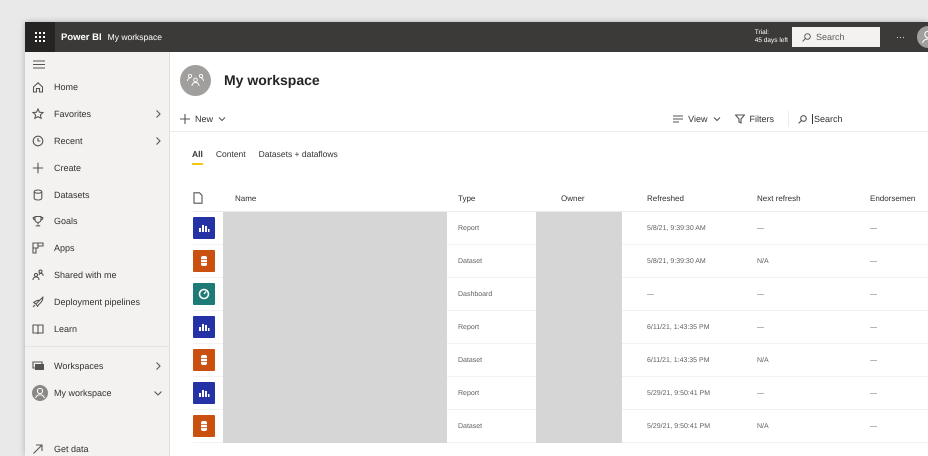 The height and width of the screenshot is (456, 928). What do you see at coordinates (97, 114) in the screenshot?
I see `nav-item: Favorites` at bounding box center [97, 114].